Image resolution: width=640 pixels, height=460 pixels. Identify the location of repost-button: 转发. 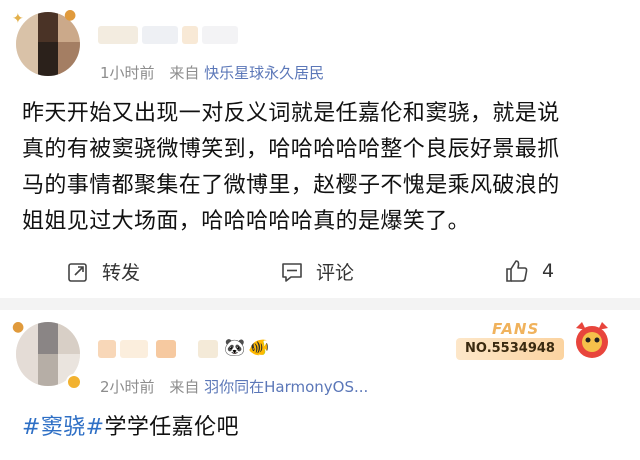
(103, 271).